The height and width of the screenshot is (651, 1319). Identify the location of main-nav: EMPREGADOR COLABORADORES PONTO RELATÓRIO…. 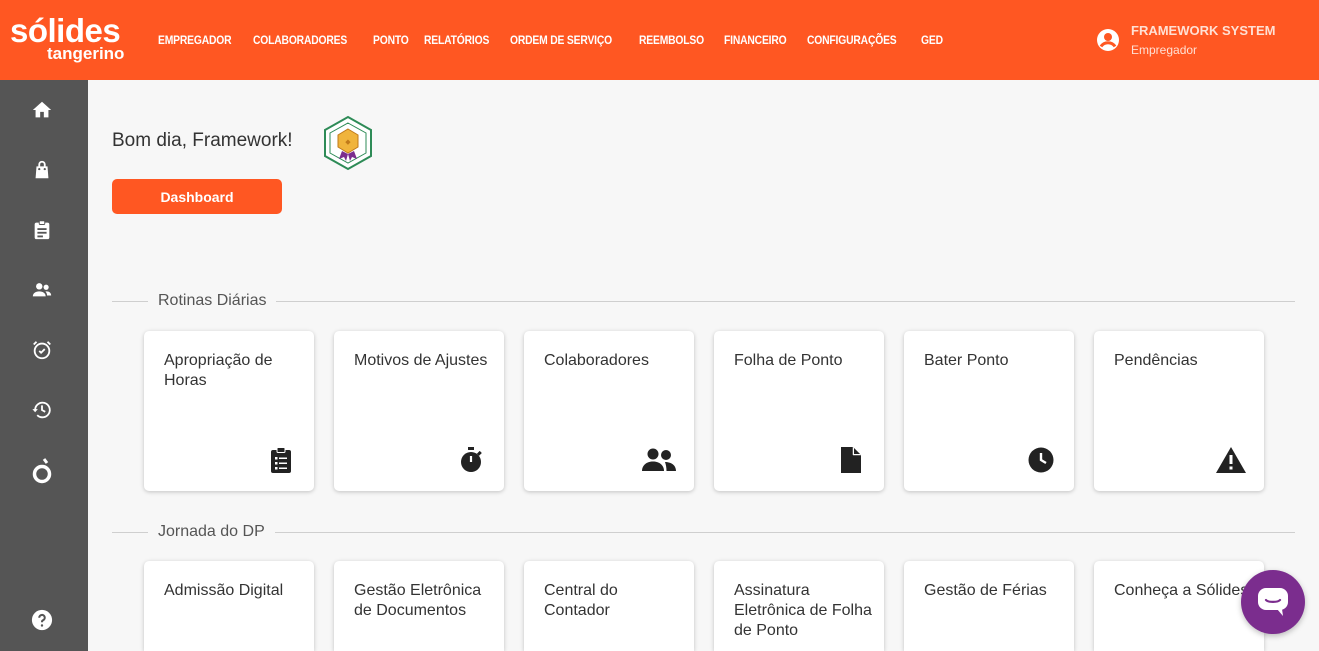
(557, 40).